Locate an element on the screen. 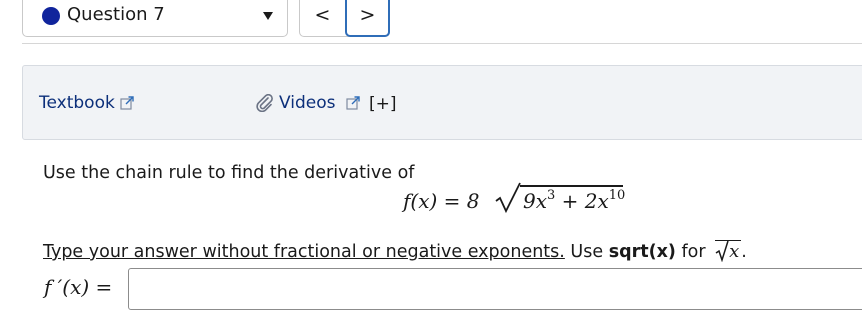 This screenshot has height=322, width=862. header-divider is located at coordinates (442, 43).